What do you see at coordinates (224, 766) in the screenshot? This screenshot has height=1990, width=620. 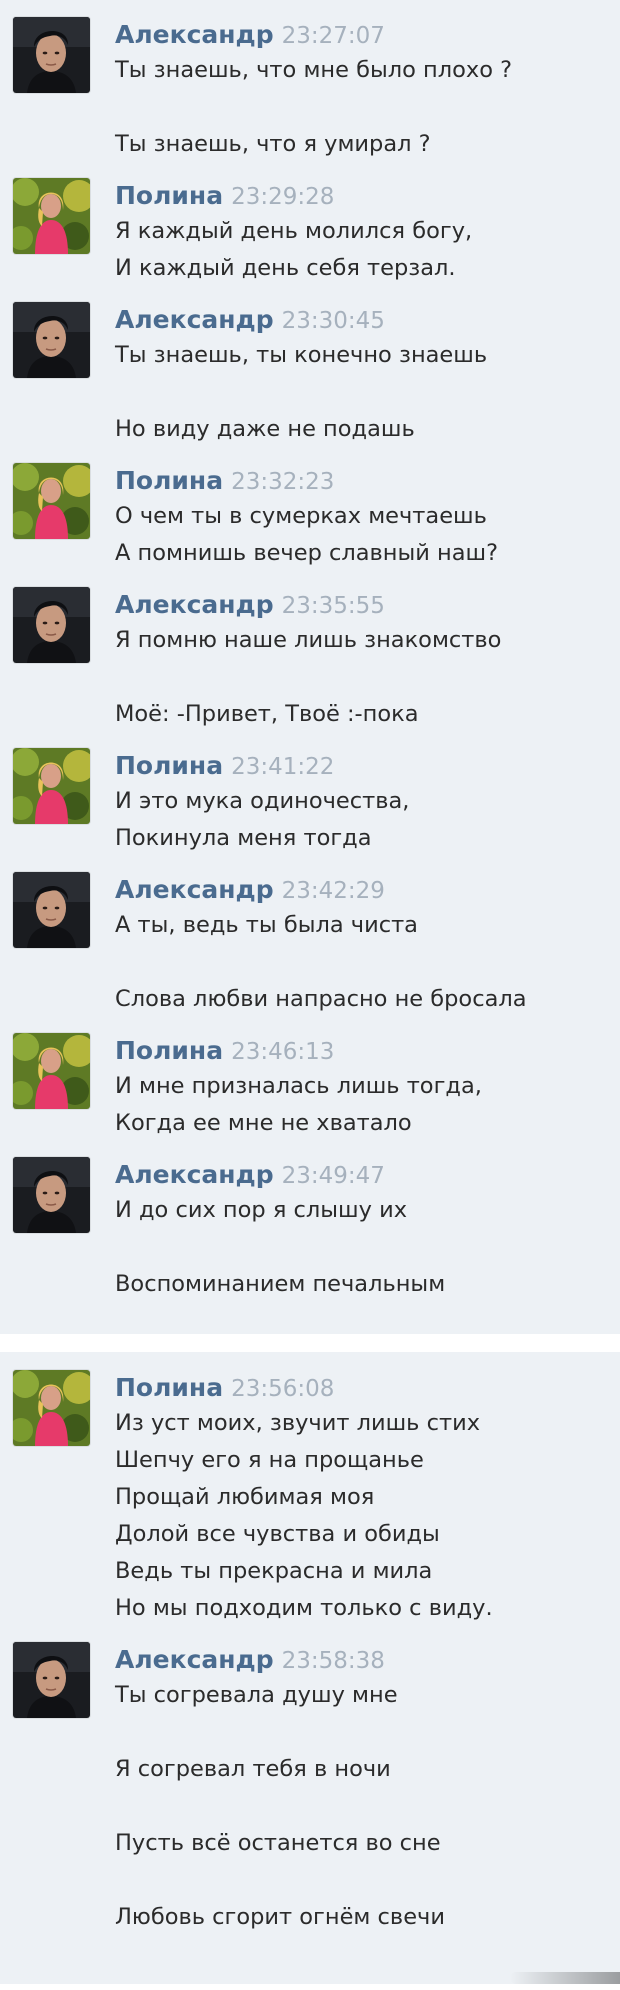 I see `message-header: Полина 23:41:22` at bounding box center [224, 766].